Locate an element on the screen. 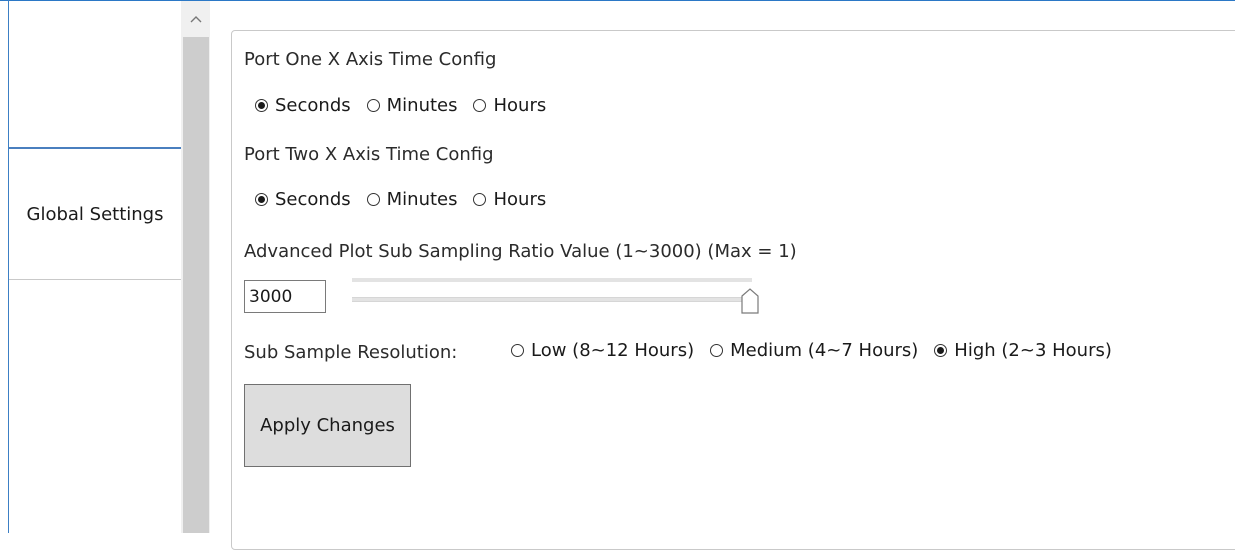  port-one-title: Port One X Axis Time Config is located at coordinates (370, 59).